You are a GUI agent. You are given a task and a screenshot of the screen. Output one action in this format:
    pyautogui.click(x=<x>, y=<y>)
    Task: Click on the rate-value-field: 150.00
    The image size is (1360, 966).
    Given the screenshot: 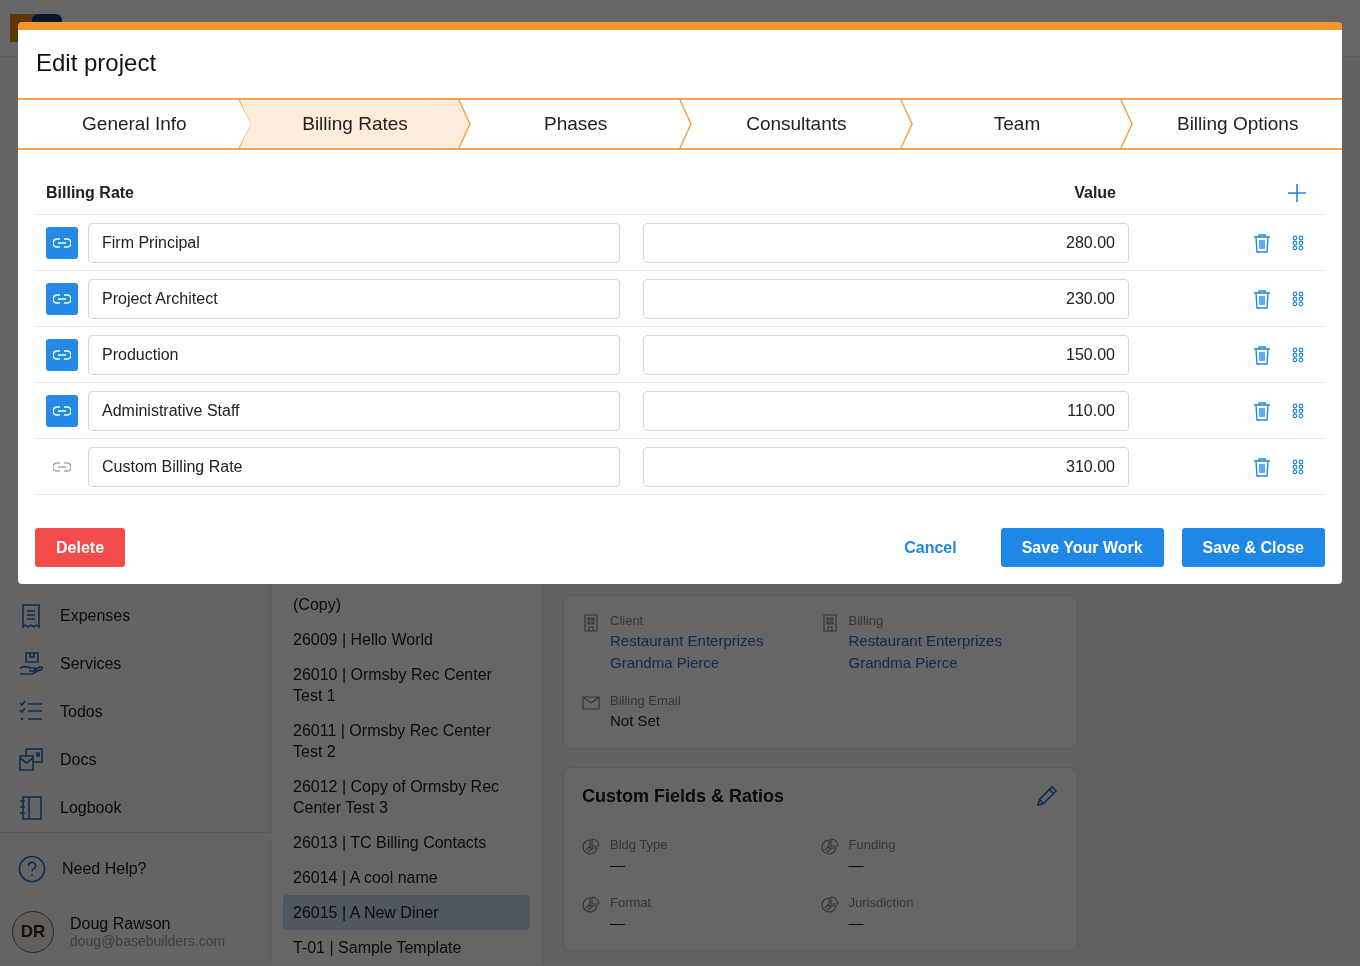 What is the action you would take?
    pyautogui.click(x=886, y=354)
    